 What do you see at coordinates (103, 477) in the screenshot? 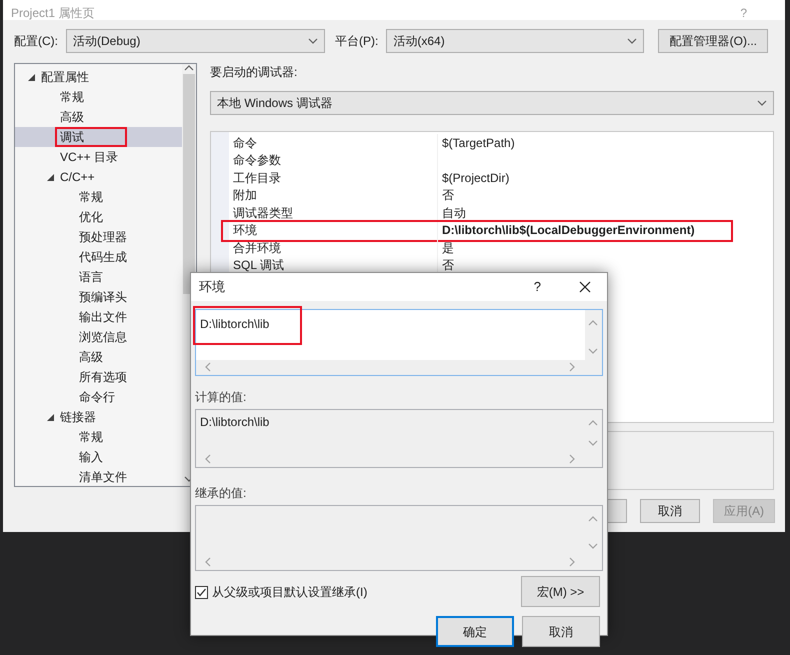
I see `tree-item-label: 清单文件` at bounding box center [103, 477].